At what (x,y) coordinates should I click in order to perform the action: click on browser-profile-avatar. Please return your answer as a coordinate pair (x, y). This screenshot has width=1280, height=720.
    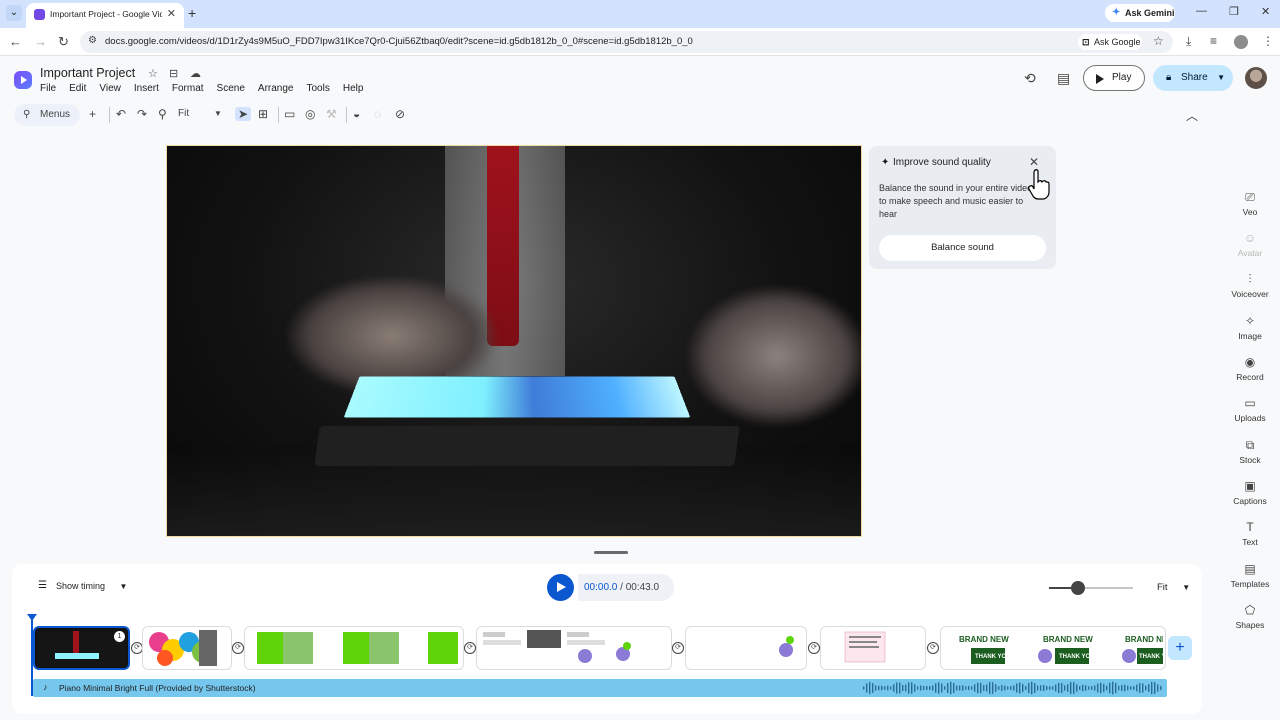
    Looking at the image, I should click on (1241, 42).